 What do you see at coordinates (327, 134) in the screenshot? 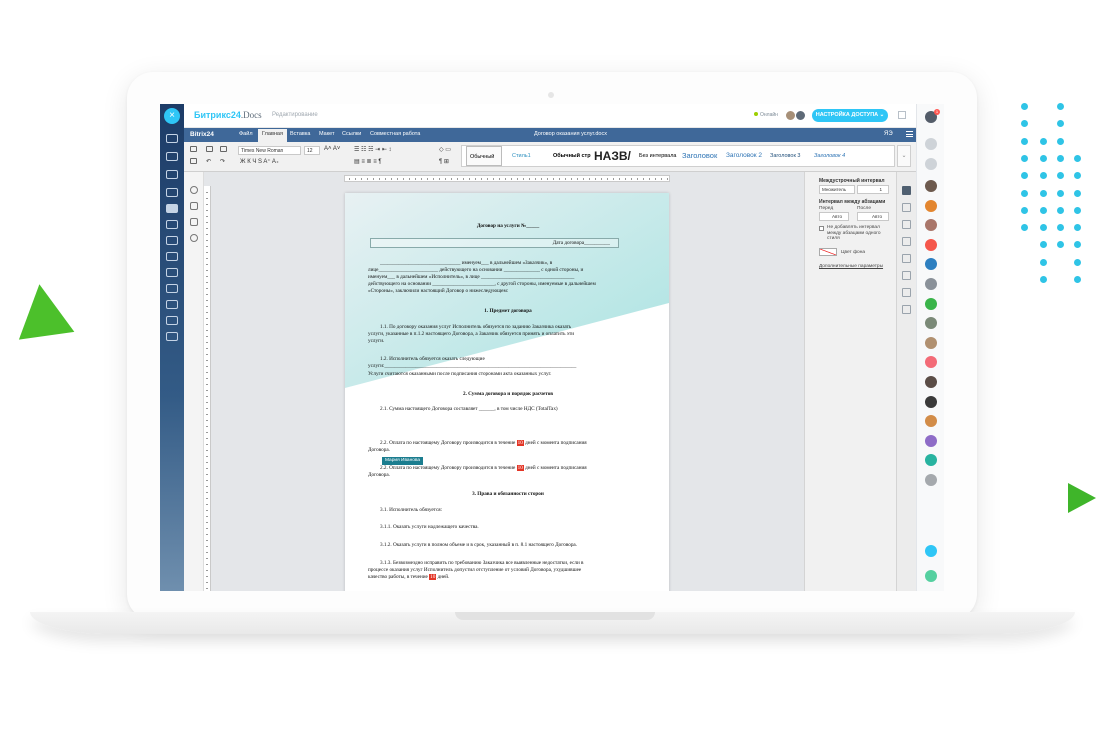
I see `tab-layout: Макет` at bounding box center [327, 134].